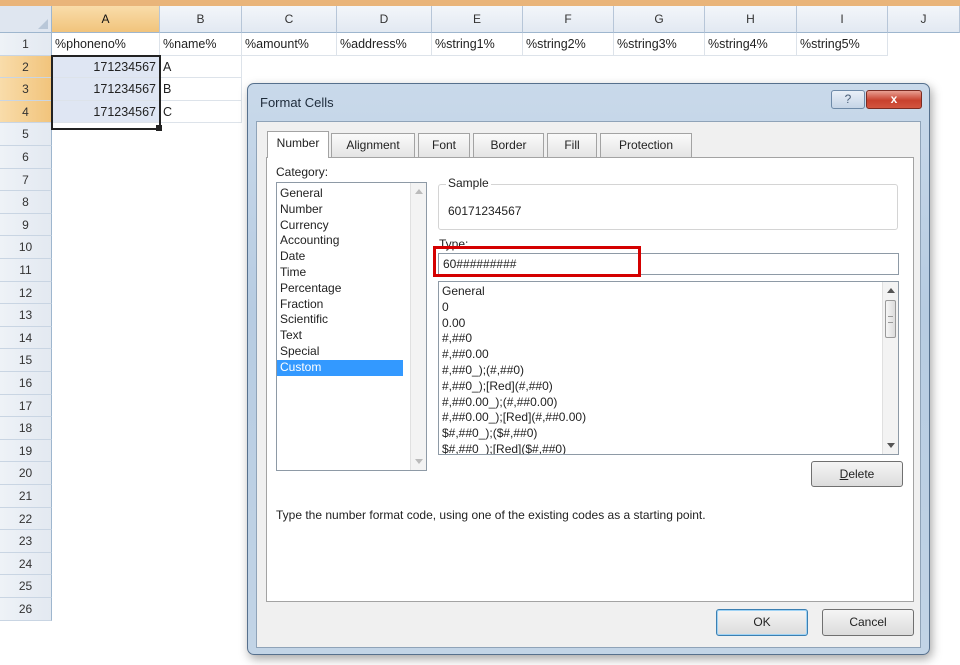 The height and width of the screenshot is (665, 960). What do you see at coordinates (26, 89) in the screenshot?
I see `row-header-3: 3` at bounding box center [26, 89].